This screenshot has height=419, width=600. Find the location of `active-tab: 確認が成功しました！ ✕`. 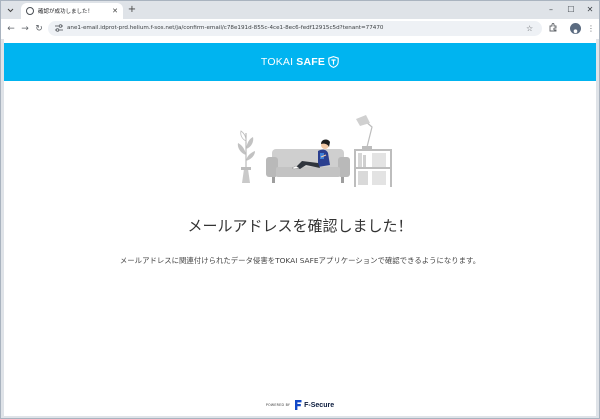

active-tab: 確認が成功しました！ ✕ is located at coordinates (72, 11).